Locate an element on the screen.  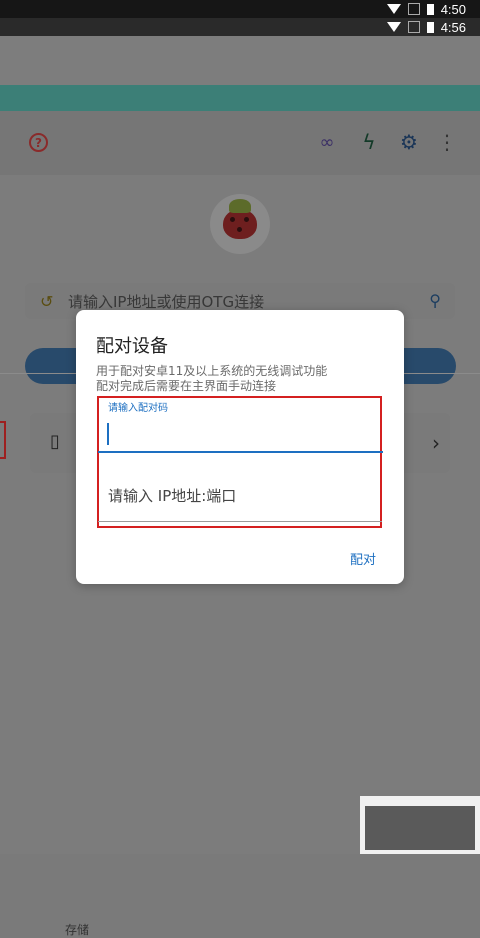
search-icon: ⚲ is located at coordinates (435, 300).